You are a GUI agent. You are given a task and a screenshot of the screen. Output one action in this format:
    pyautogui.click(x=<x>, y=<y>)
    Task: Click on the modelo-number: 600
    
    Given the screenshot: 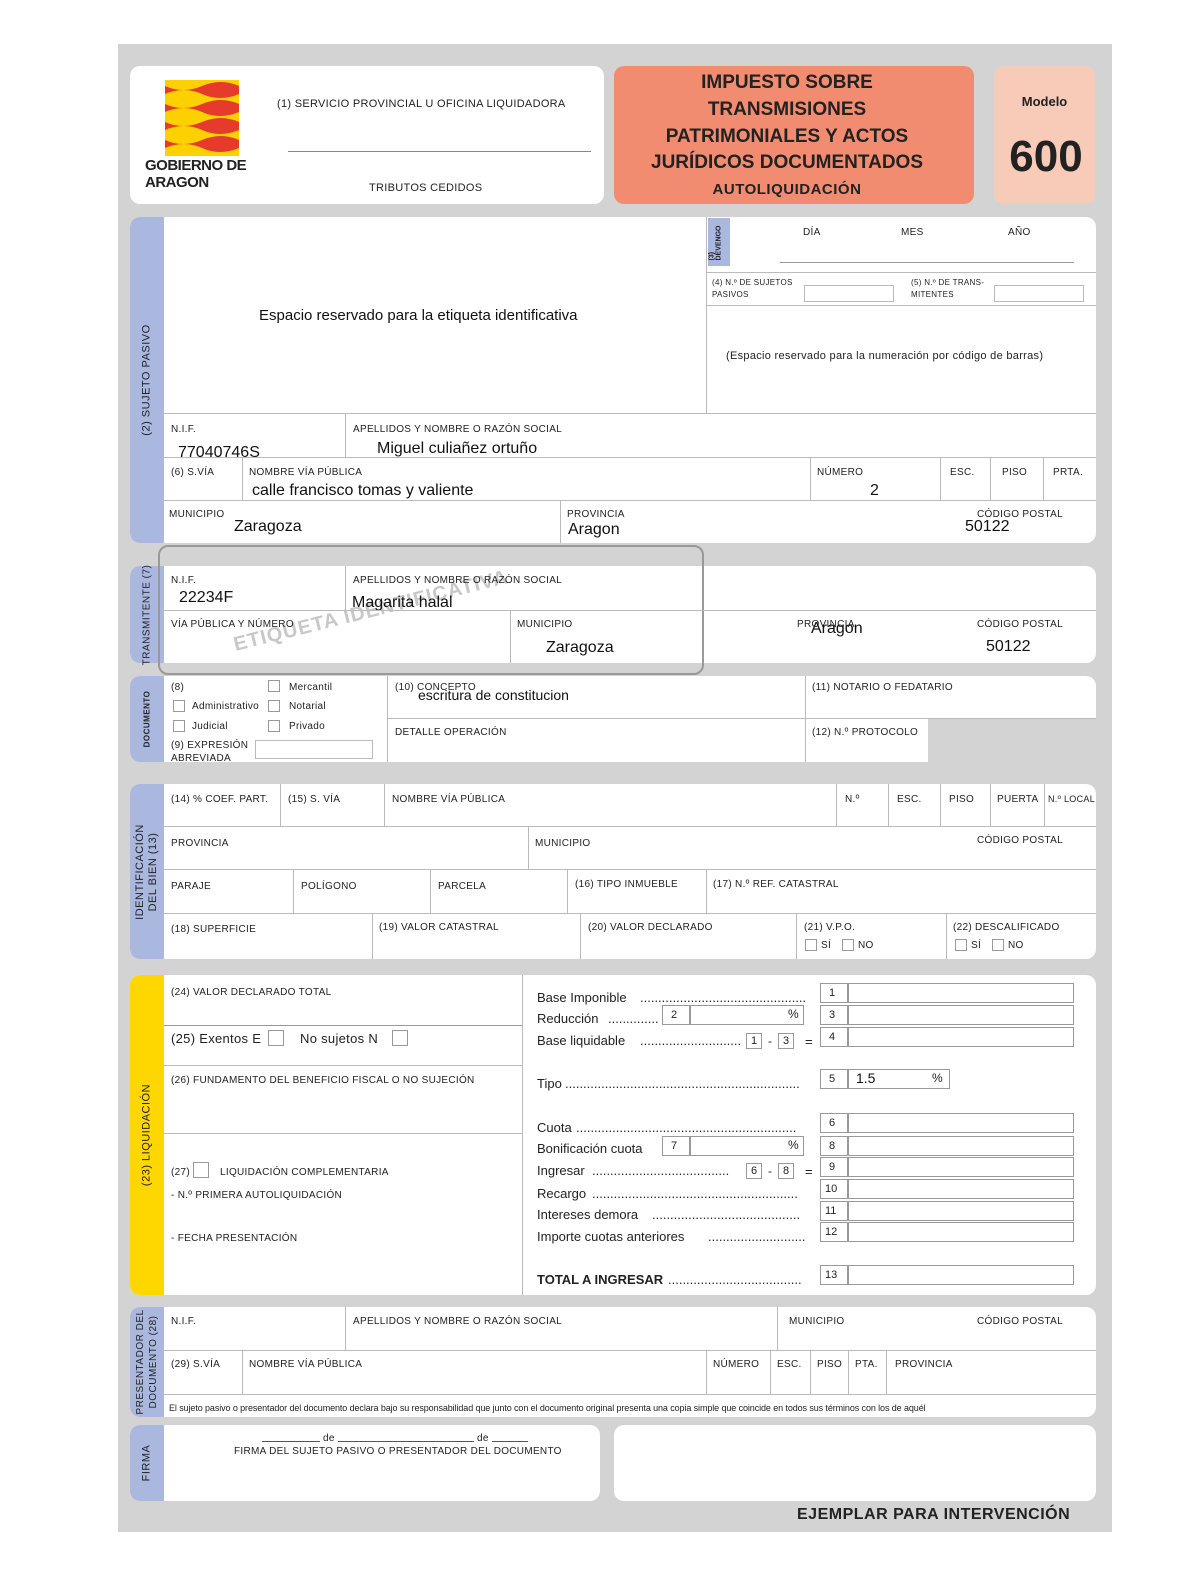 What is the action you would take?
    pyautogui.click(x=1046, y=156)
    